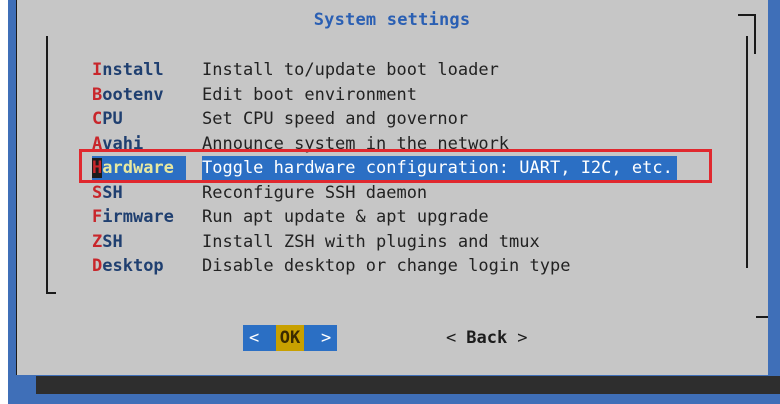 The width and height of the screenshot is (780, 404). What do you see at coordinates (747, 152) in the screenshot?
I see `menu-box-right` at bounding box center [747, 152].